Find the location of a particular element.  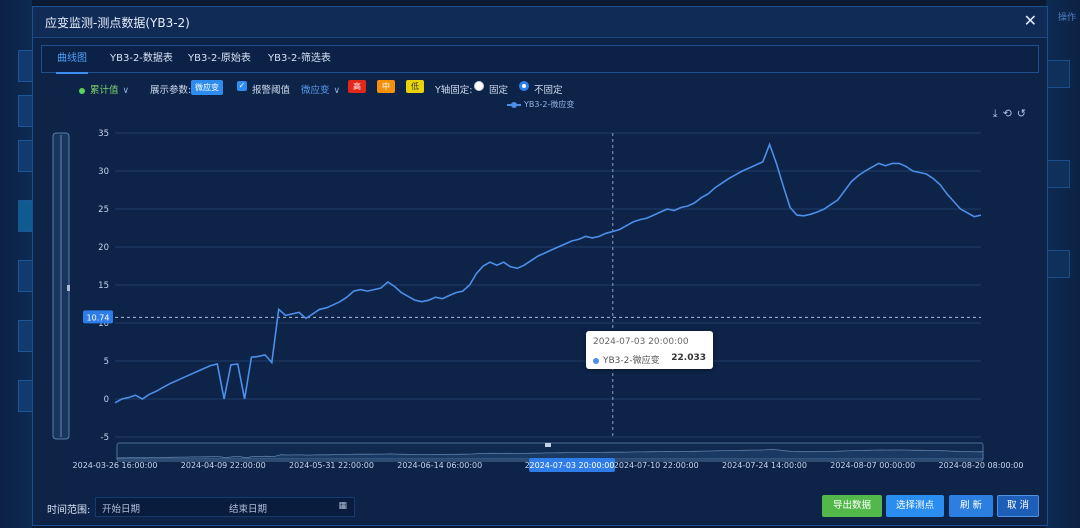

x-tick-label: 2024-07-24 14:00:00 is located at coordinates (764, 465).